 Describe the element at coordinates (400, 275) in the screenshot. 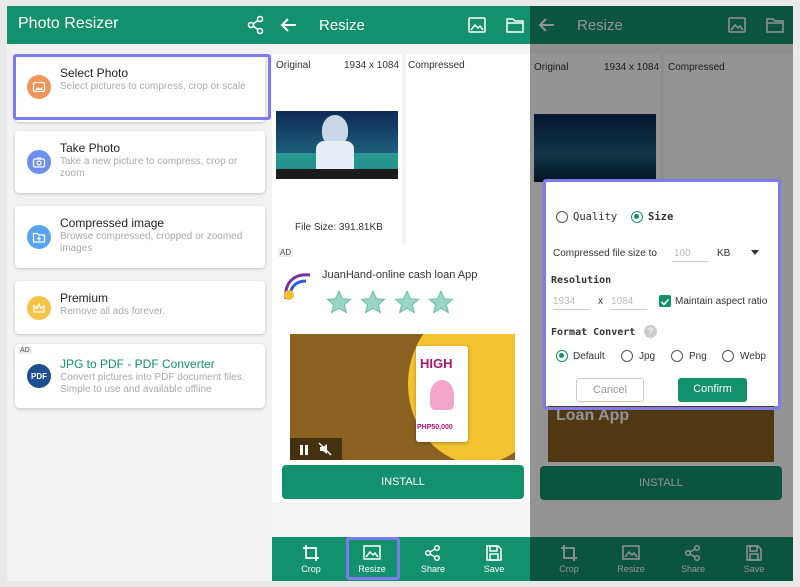

I see `ad-app-title: JuanHand-online cash loan App` at that location.